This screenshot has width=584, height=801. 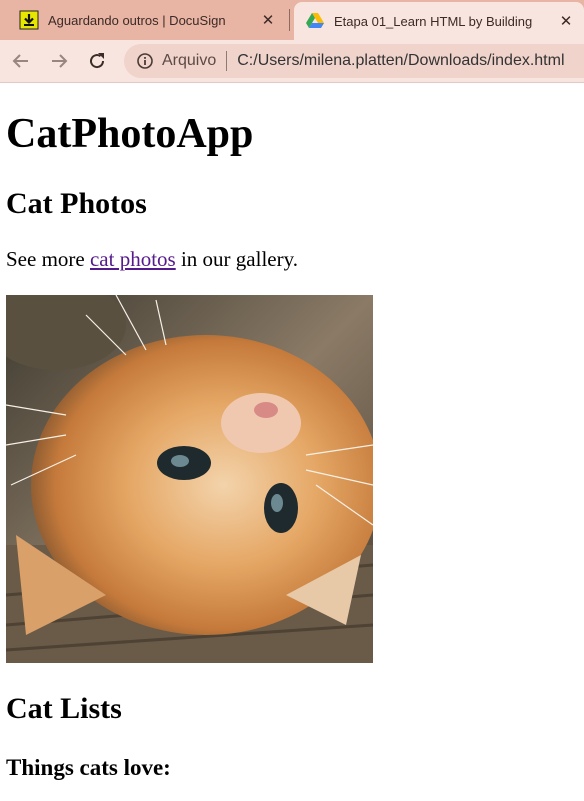 I want to click on back-icon, so click(x=21, y=61).